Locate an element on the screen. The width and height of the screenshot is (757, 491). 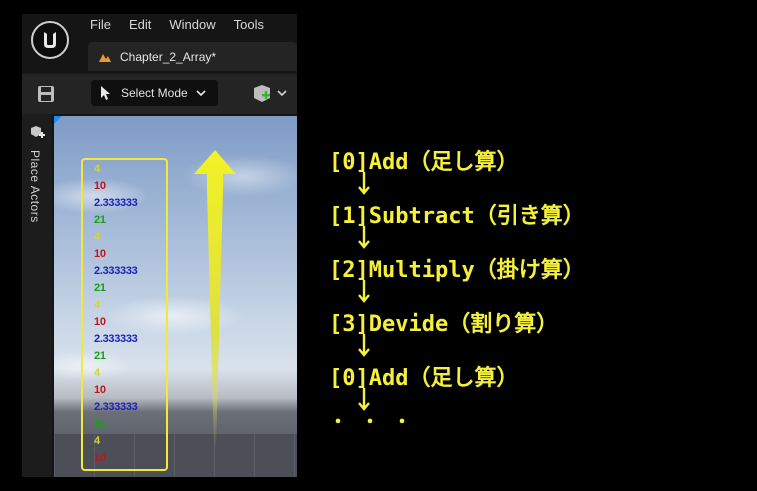
menu-file: File is located at coordinates (105, 24).